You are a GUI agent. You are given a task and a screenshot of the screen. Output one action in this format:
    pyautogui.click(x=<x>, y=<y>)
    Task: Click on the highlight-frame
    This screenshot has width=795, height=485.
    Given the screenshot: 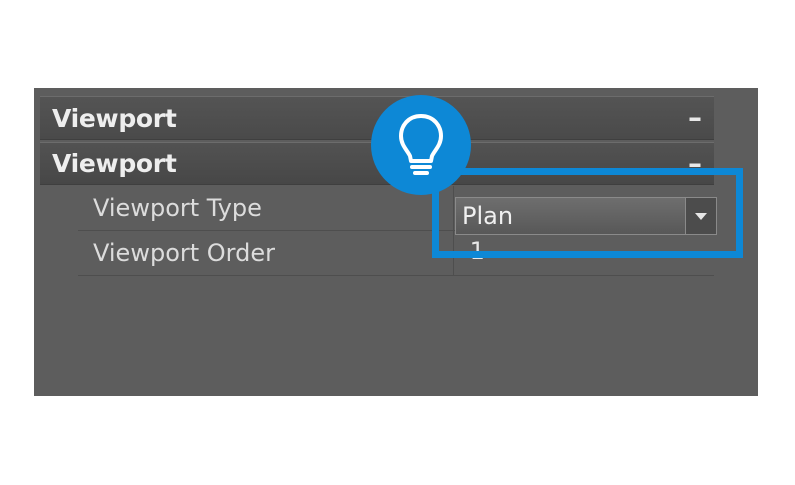 What is the action you would take?
    pyautogui.click(x=587, y=213)
    